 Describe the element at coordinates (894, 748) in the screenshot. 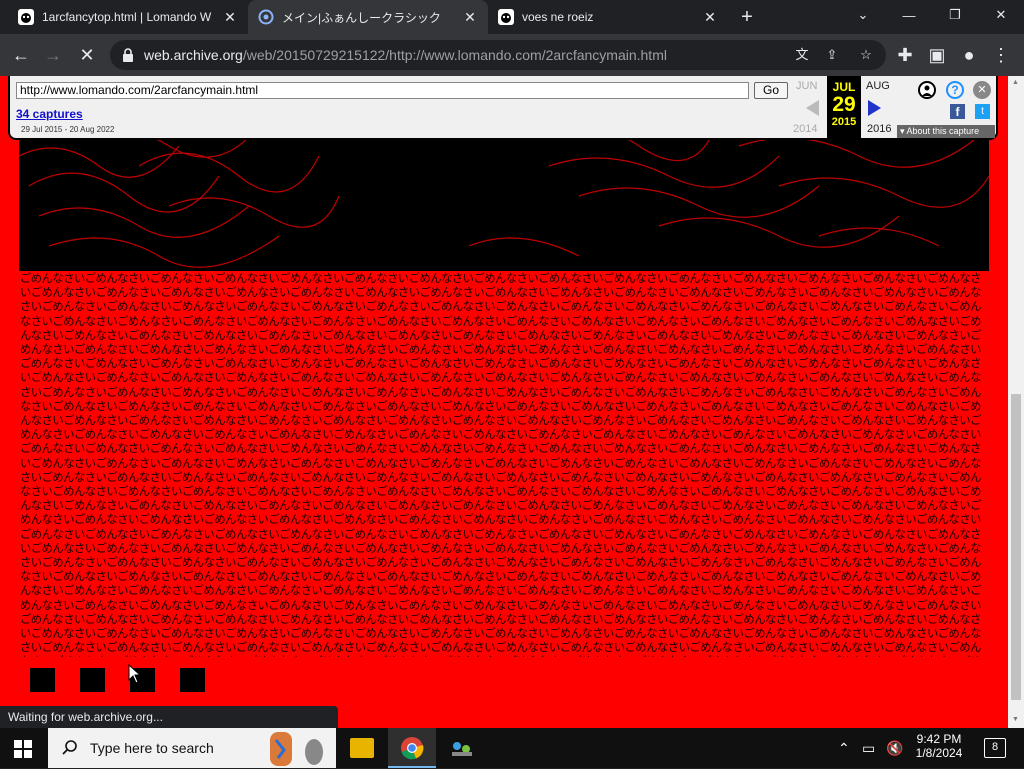

I see `volume-muted-icon: 🔇` at that location.